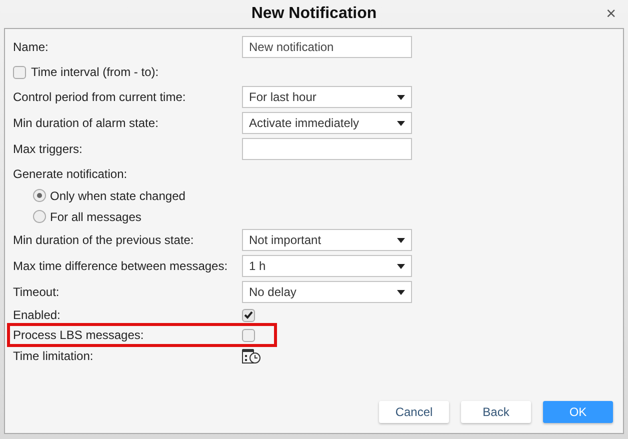  Describe the element at coordinates (327, 123) in the screenshot. I see `dropdown: Activate immediately` at that location.